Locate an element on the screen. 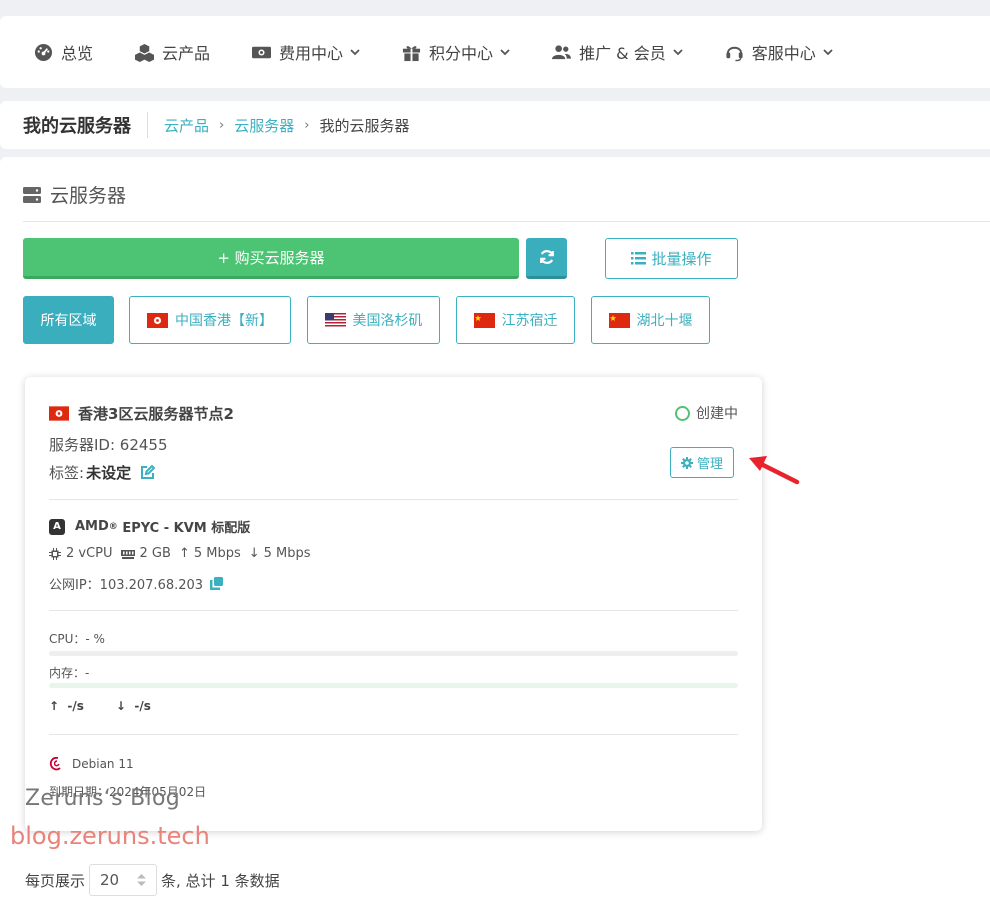 The width and height of the screenshot is (990, 913). batch-label: 批量操作 is located at coordinates (681, 259).